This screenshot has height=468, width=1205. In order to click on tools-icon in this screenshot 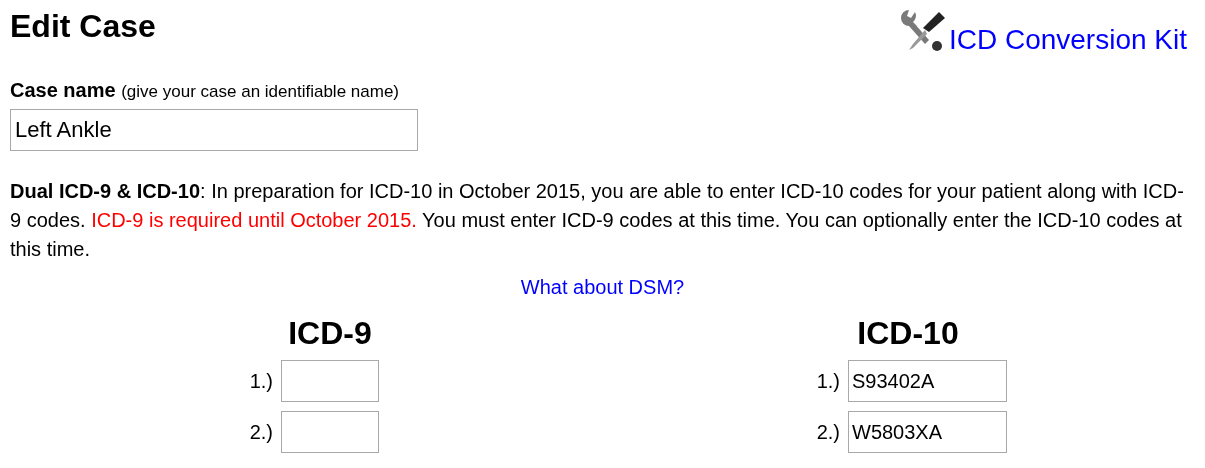, I will do `click(922, 32)`.